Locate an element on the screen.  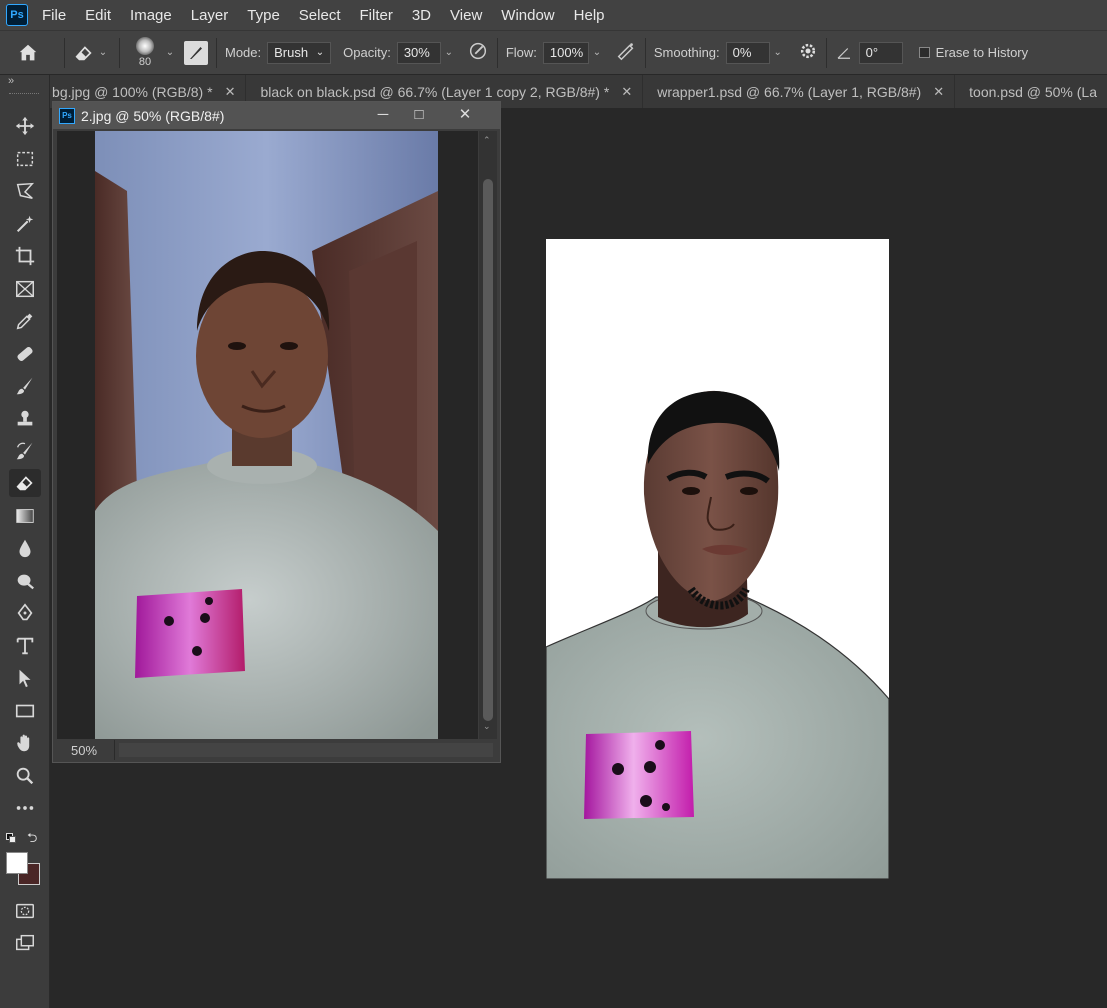
opacity-dropdown: ⌄ is located at coordinates (449, 53).